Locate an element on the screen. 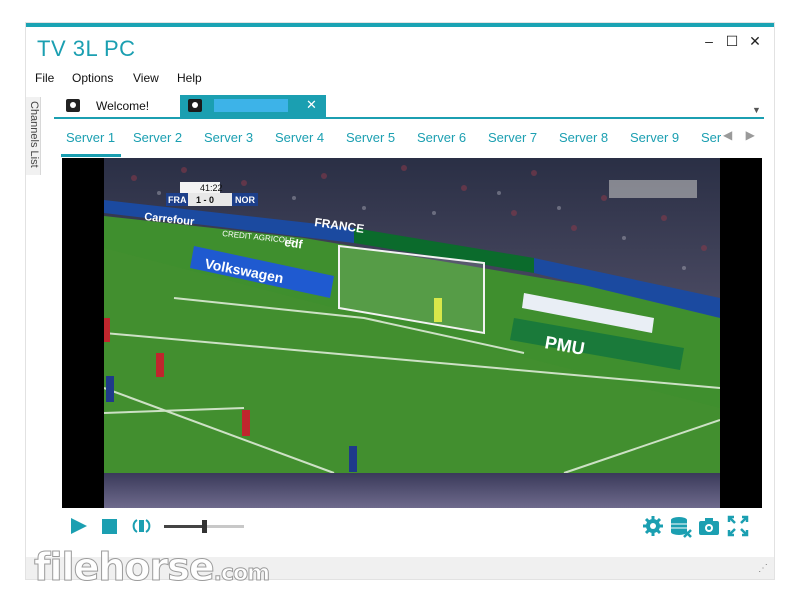 The height and width of the screenshot is (600, 800). database-icon is located at coordinates (681, 526).